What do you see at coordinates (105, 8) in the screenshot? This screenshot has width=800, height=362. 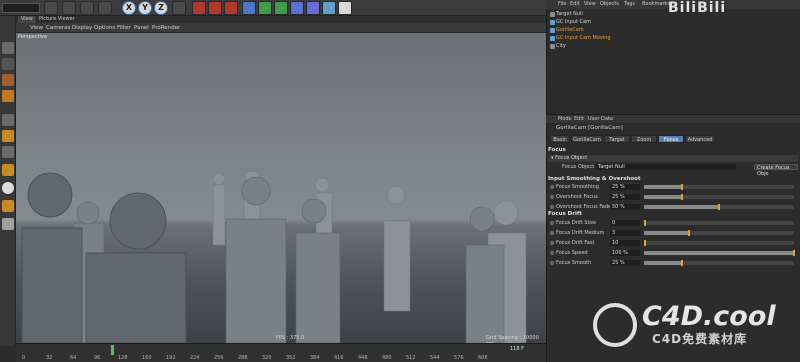 I see `undo-icon` at bounding box center [105, 8].